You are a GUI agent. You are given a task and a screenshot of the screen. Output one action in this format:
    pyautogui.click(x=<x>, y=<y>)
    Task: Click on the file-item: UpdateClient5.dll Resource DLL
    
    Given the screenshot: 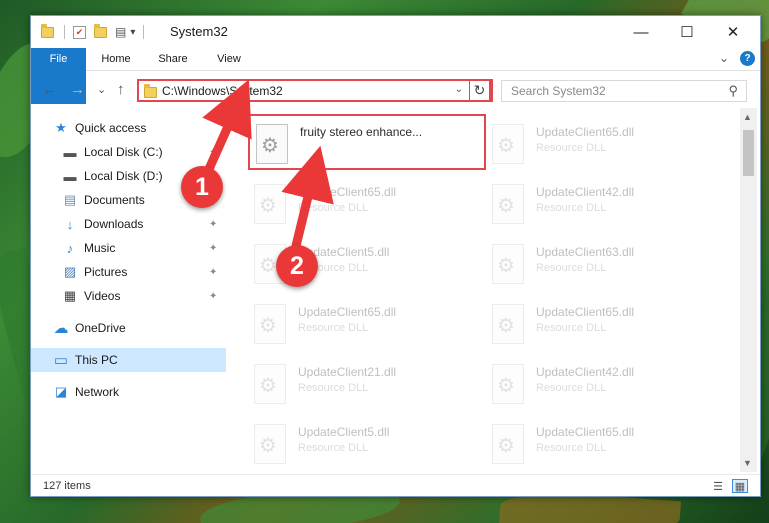 What is the action you would take?
    pyautogui.click(x=367, y=442)
    